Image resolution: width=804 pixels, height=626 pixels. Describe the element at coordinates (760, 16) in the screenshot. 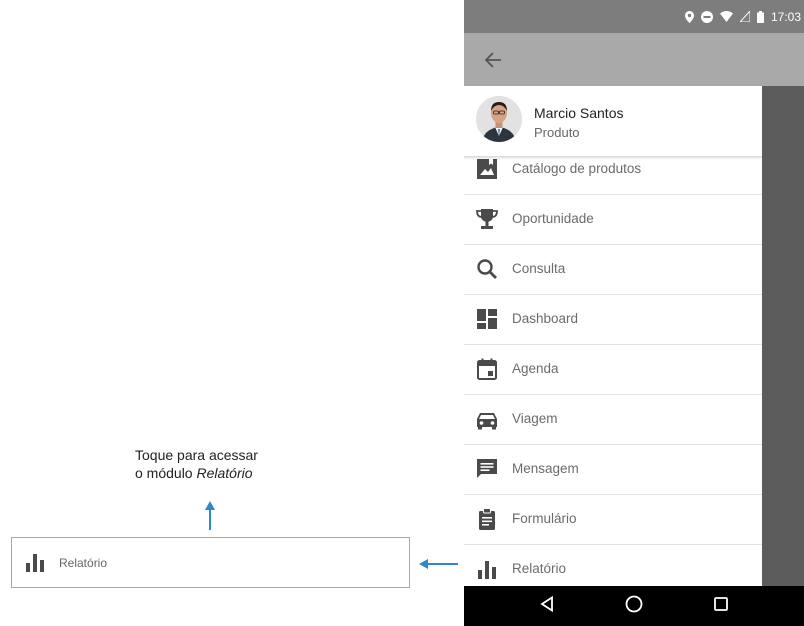

I see `battery-icon` at that location.